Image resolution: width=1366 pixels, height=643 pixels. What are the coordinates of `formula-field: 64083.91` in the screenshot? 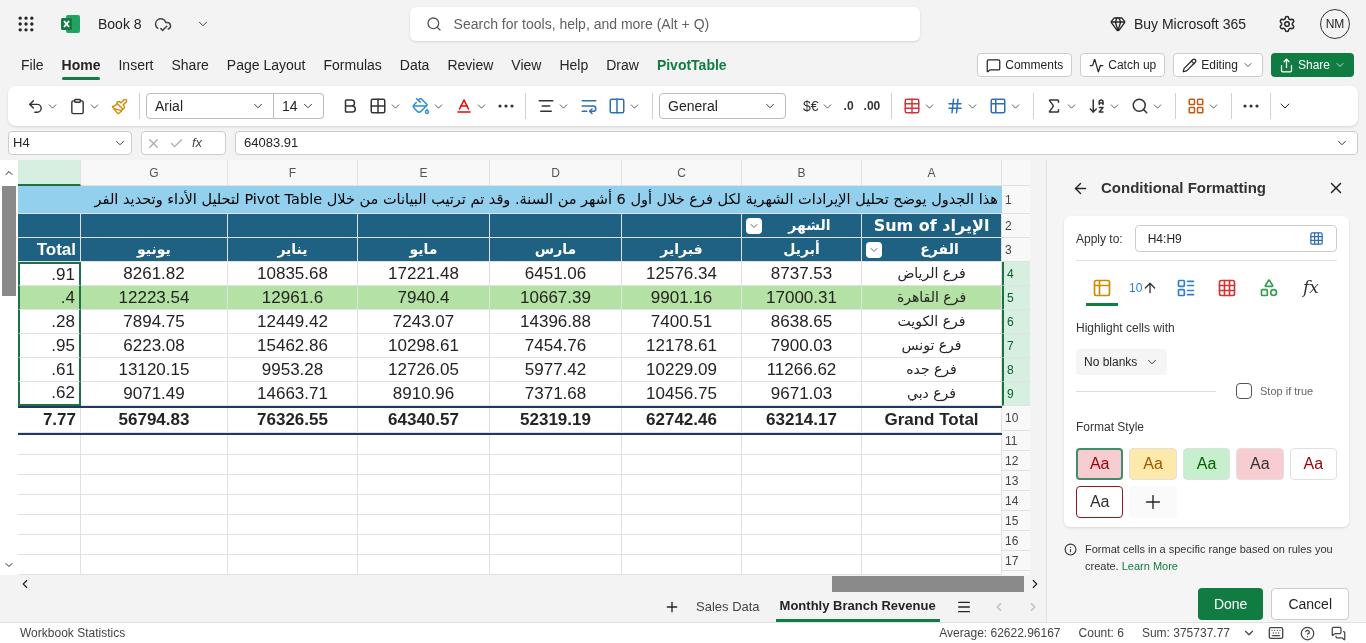 It's located at (796, 143).